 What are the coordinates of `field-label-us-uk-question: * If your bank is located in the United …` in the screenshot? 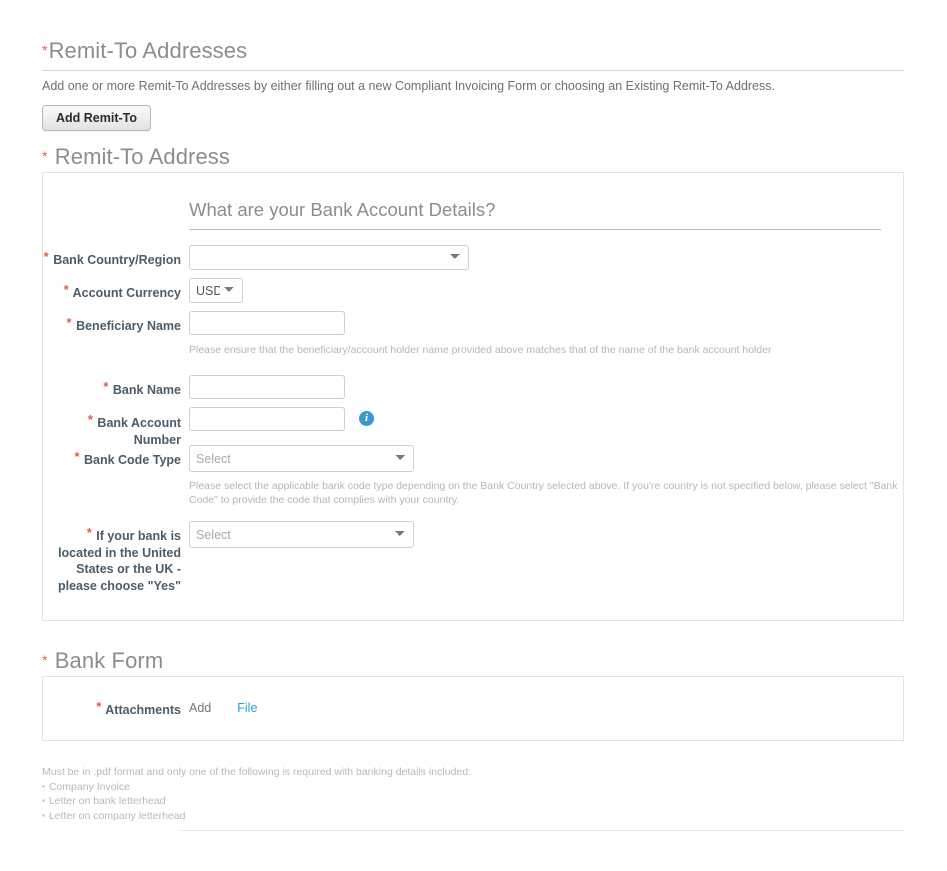 It's located at (116, 557).